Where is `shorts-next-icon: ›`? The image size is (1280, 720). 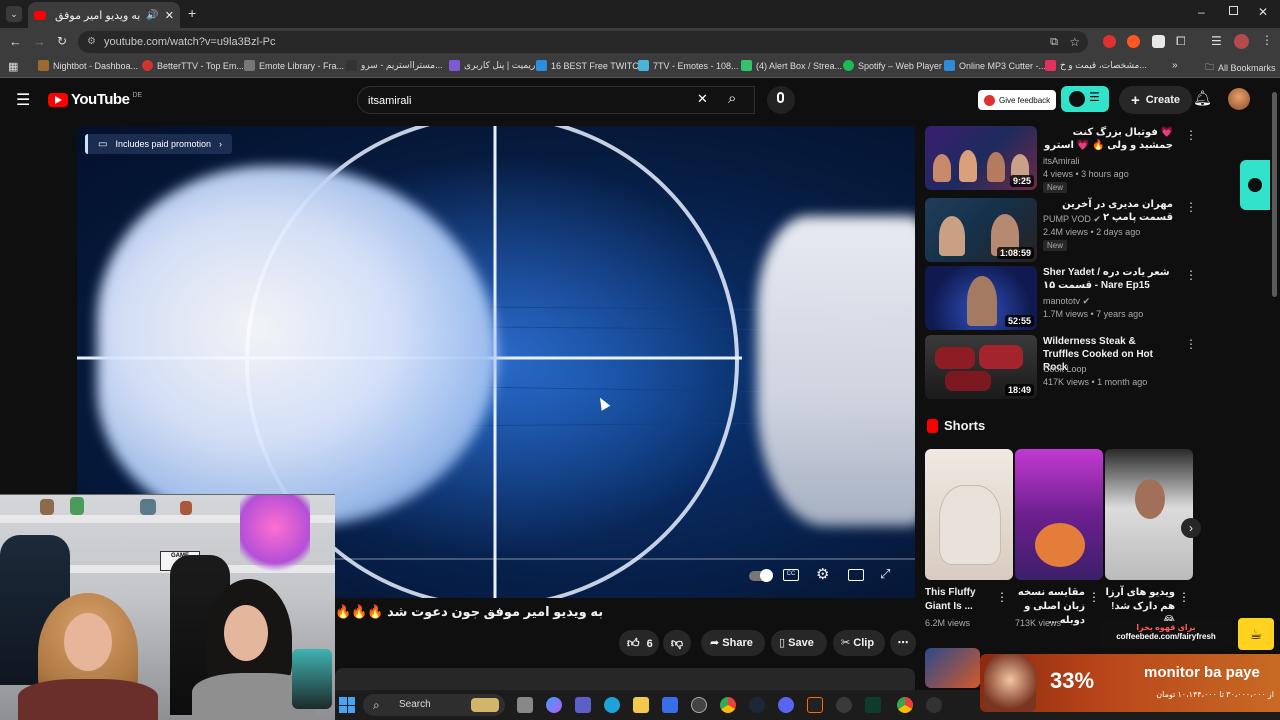
shorts-next-icon: › is located at coordinates (1191, 528).